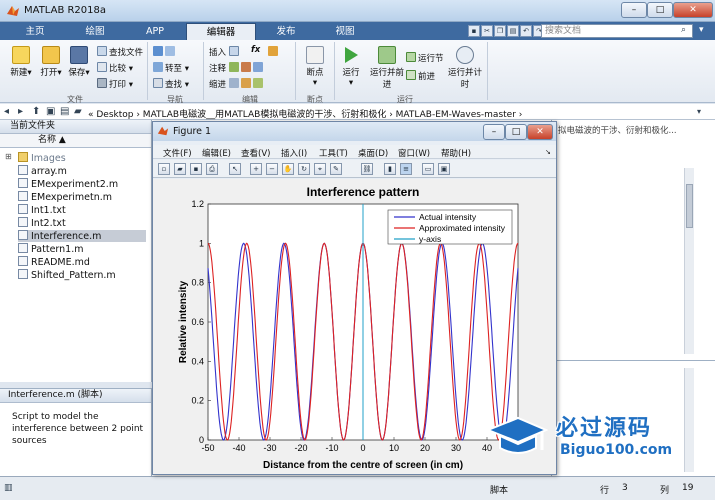 This screenshot has width=715, height=500. I want to click on rotate-icon: ↻, so click(304, 169).